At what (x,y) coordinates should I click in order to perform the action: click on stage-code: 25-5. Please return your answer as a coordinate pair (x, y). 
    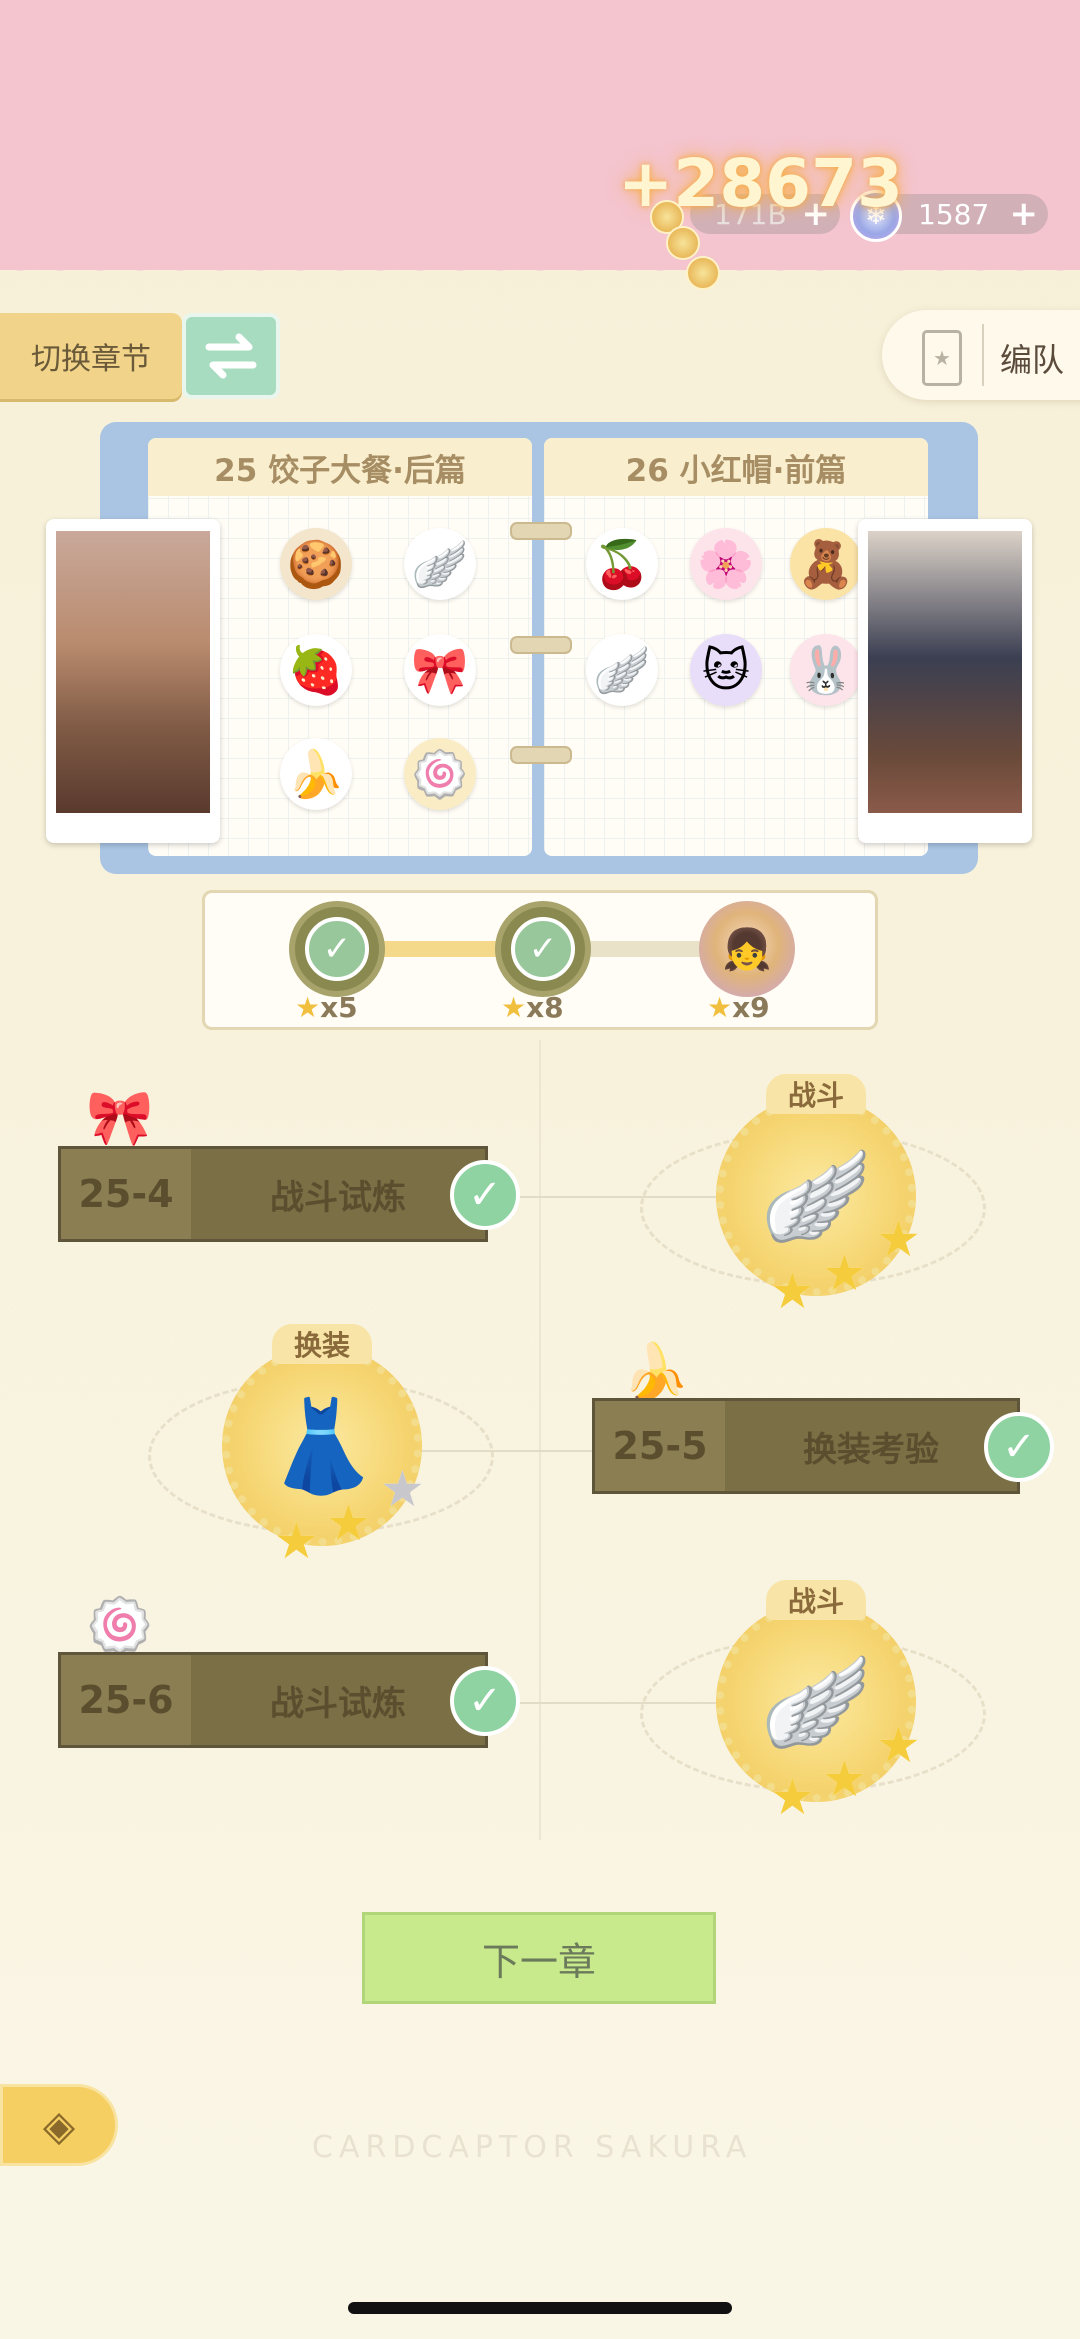
    Looking at the image, I should click on (660, 1446).